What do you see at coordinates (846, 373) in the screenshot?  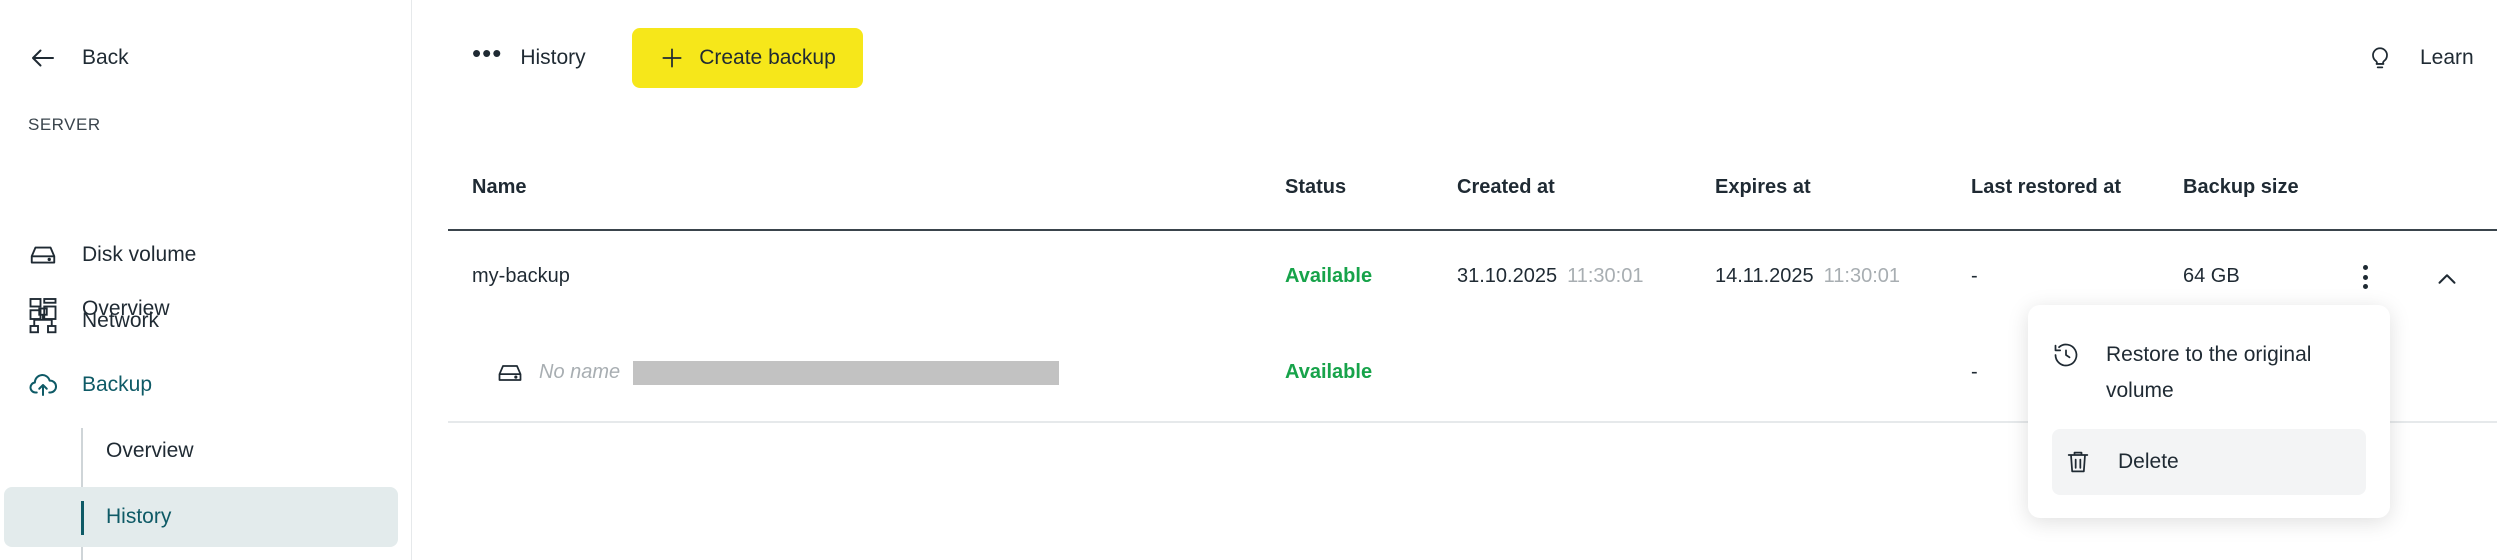 I see `redacted-id` at bounding box center [846, 373].